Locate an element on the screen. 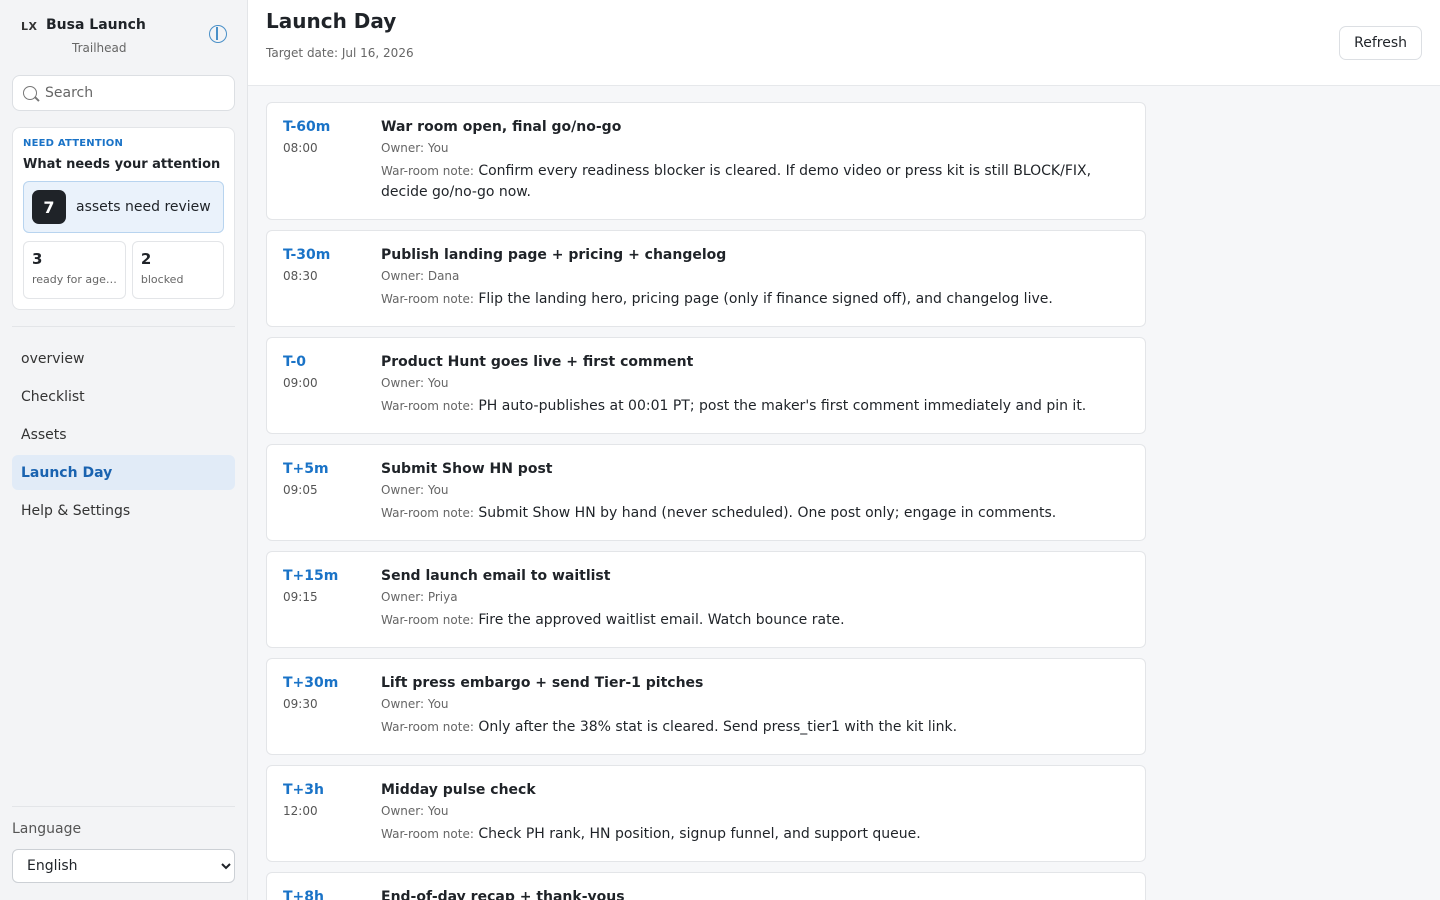 The height and width of the screenshot is (900, 1440). event-time: T-0 09:00 is located at coordinates (332, 385).